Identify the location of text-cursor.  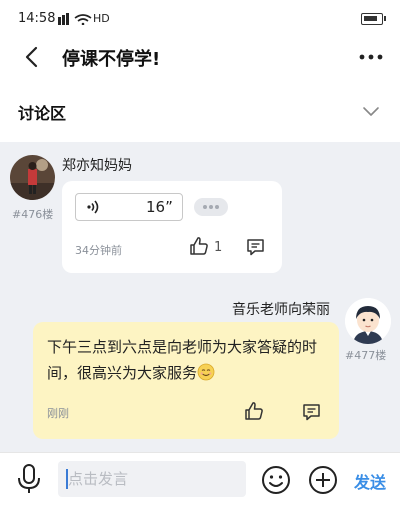
(67, 479).